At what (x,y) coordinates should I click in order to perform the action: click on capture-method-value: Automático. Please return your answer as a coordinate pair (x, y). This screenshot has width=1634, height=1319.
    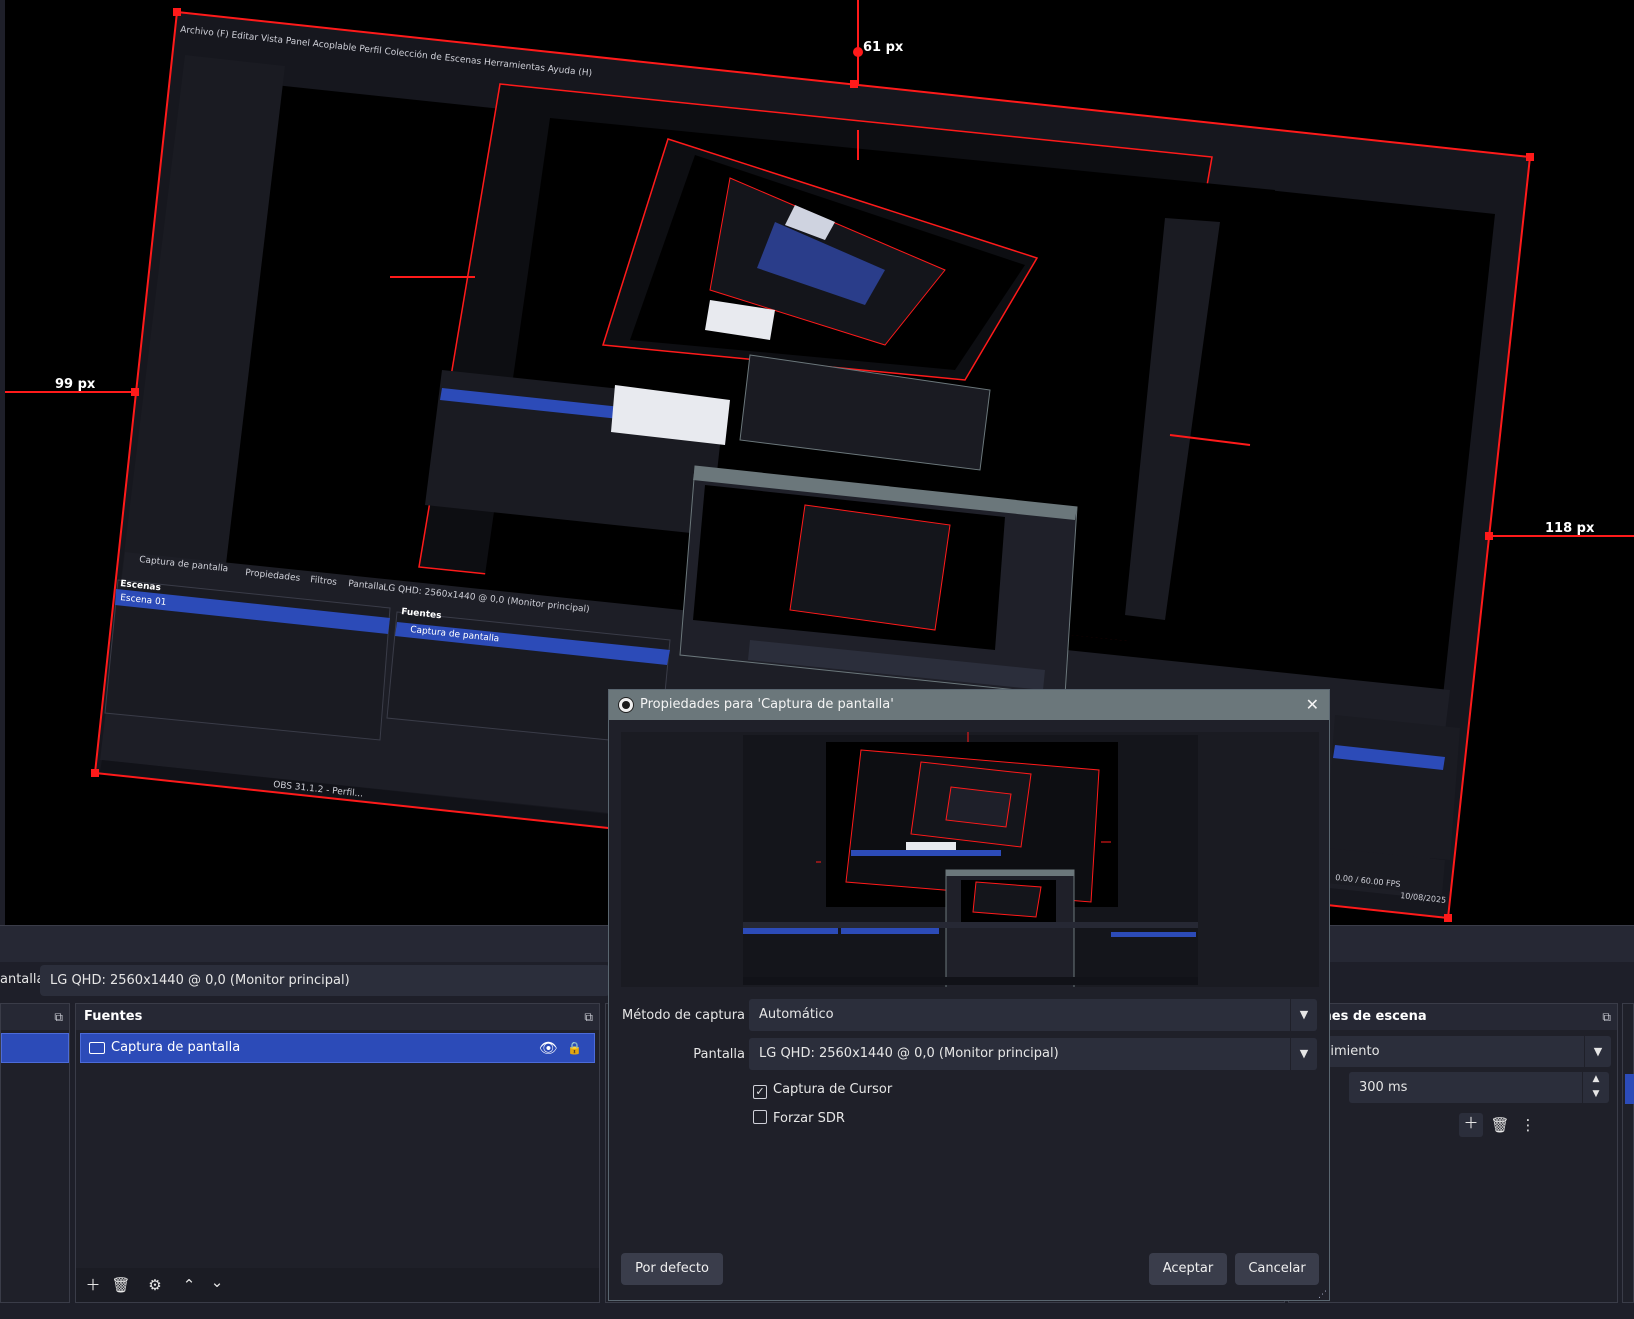
    Looking at the image, I should click on (796, 1014).